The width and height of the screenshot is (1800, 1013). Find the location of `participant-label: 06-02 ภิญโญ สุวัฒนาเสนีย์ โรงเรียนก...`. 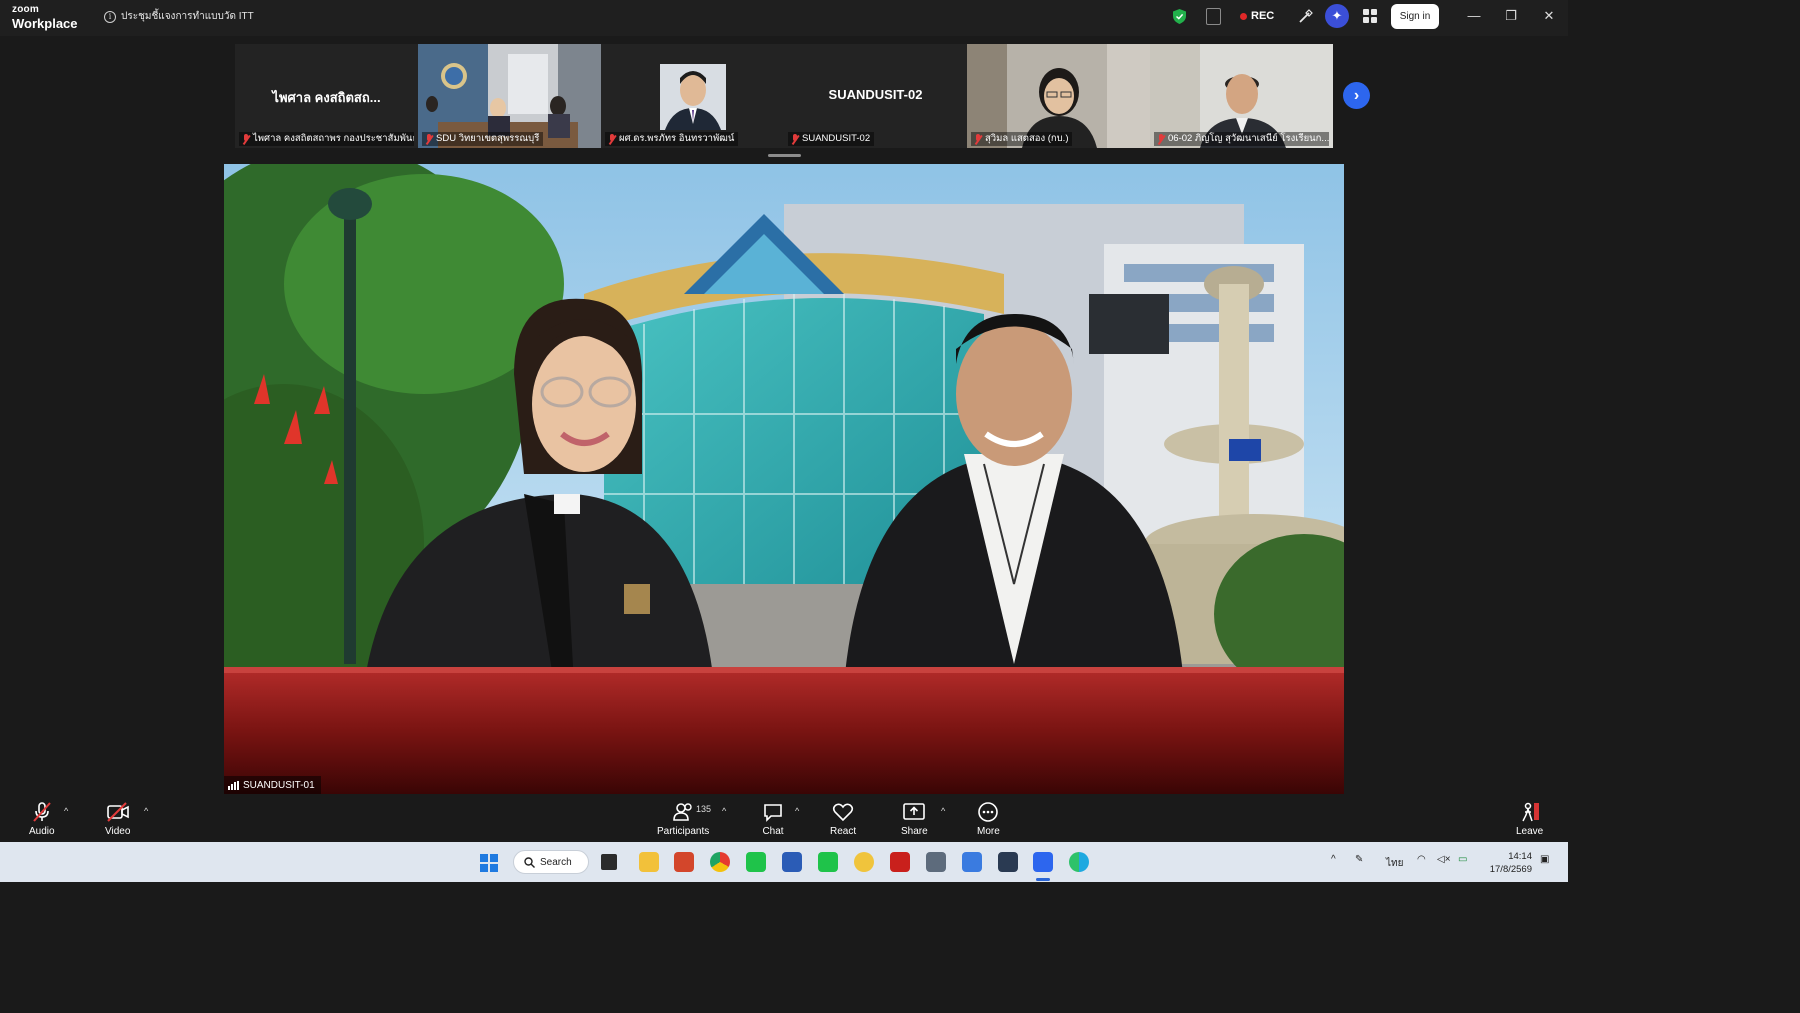

participant-label: 06-02 ภิญโญ สุวัฒนาเสนีย์ โรงเรียนก... is located at coordinates (1241, 139).